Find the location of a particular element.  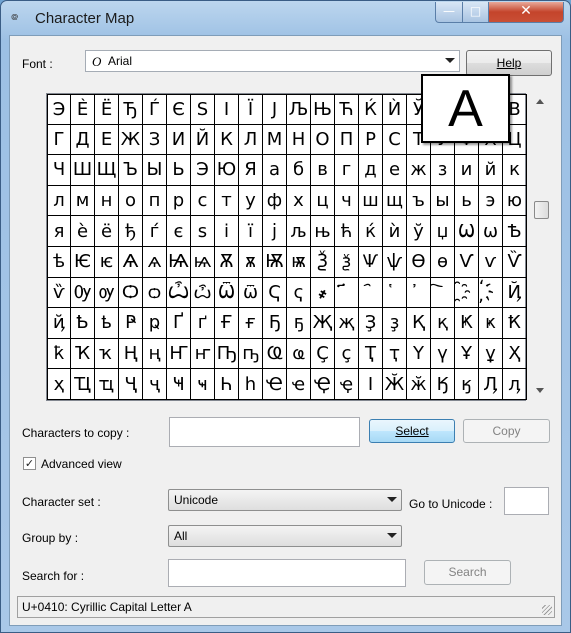

close-button: ✕ is located at coordinates (526, 12).